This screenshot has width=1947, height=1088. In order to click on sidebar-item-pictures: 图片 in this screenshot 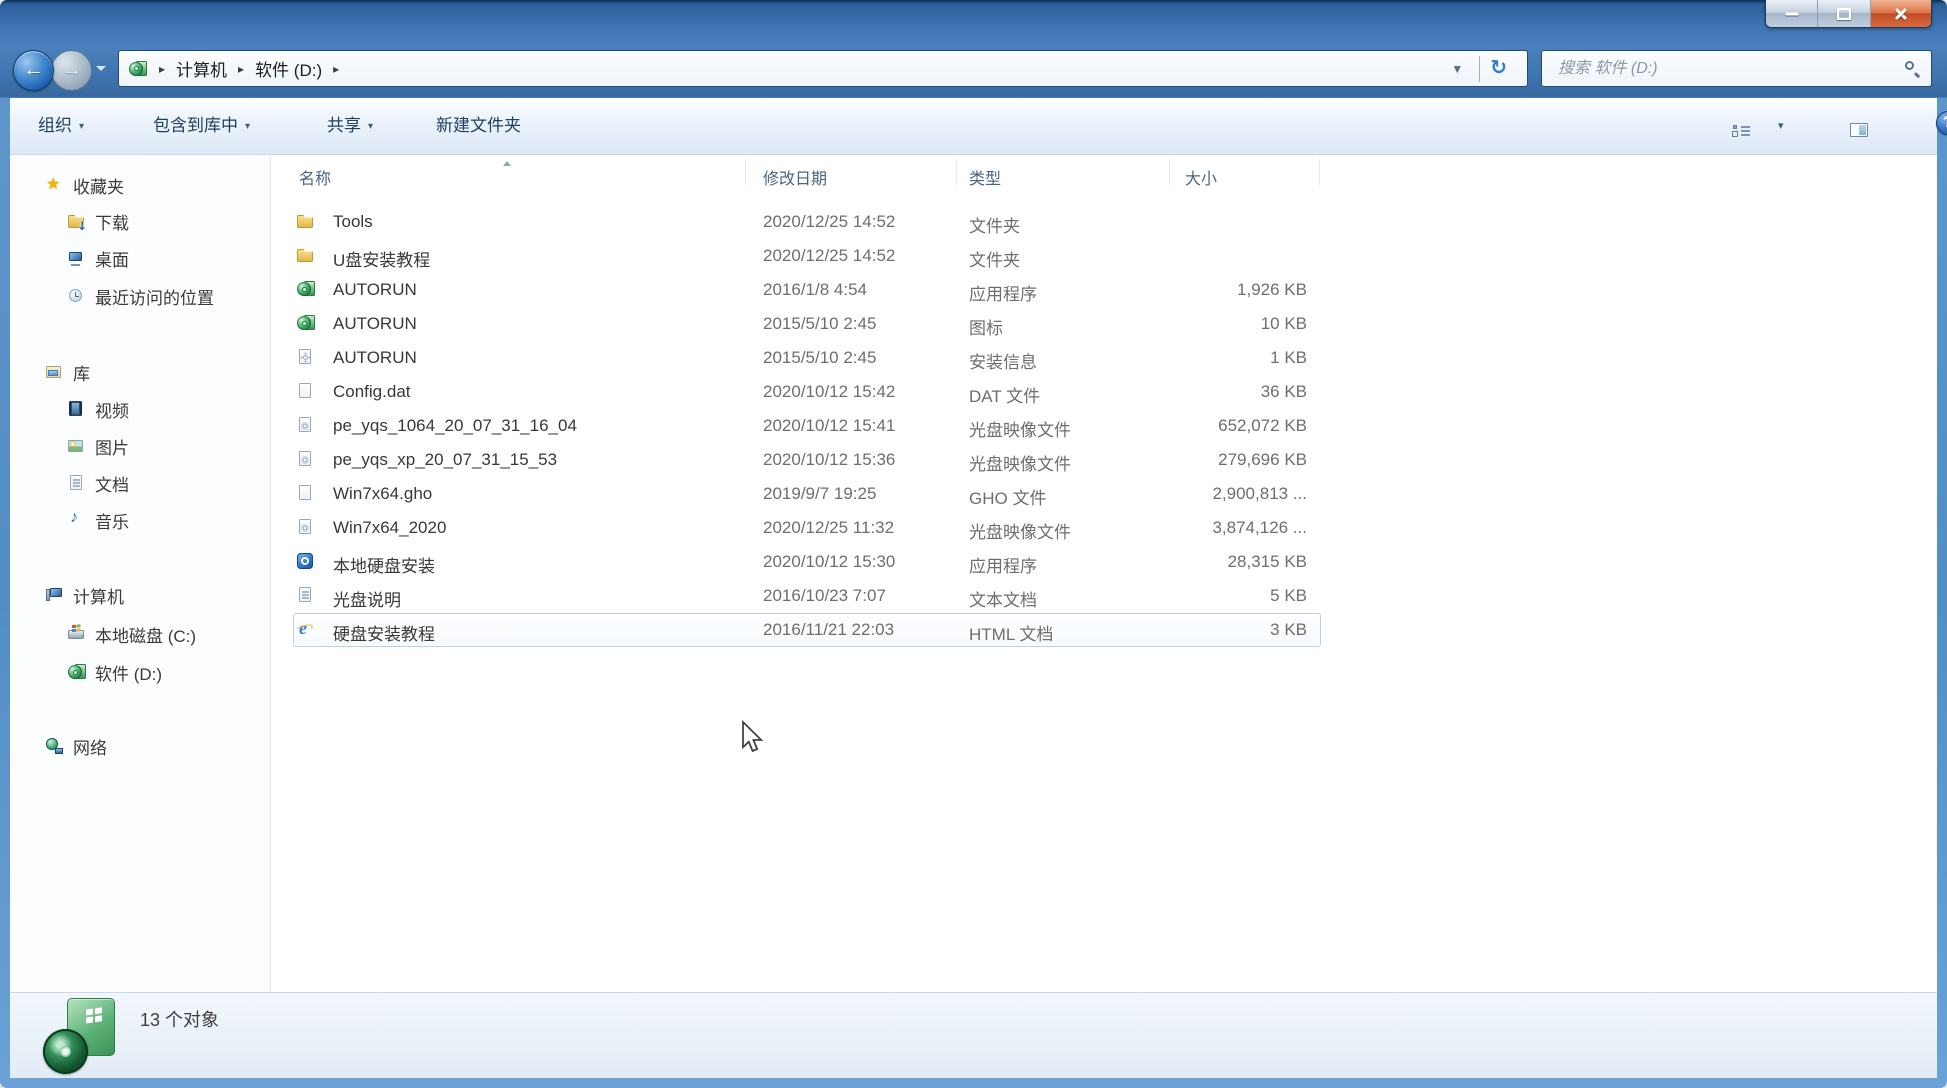, I will do `click(98, 446)`.